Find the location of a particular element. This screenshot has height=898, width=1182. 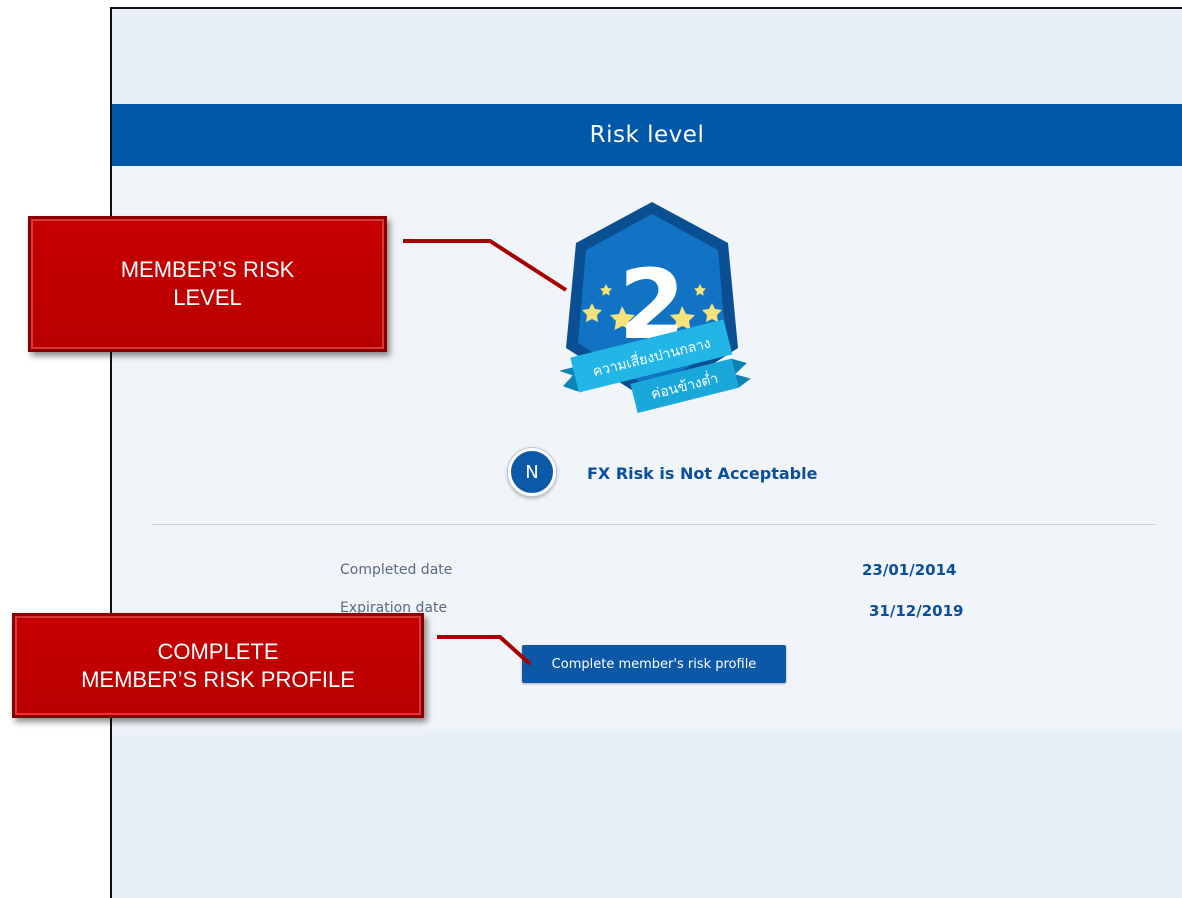

divider is located at coordinates (654, 524).